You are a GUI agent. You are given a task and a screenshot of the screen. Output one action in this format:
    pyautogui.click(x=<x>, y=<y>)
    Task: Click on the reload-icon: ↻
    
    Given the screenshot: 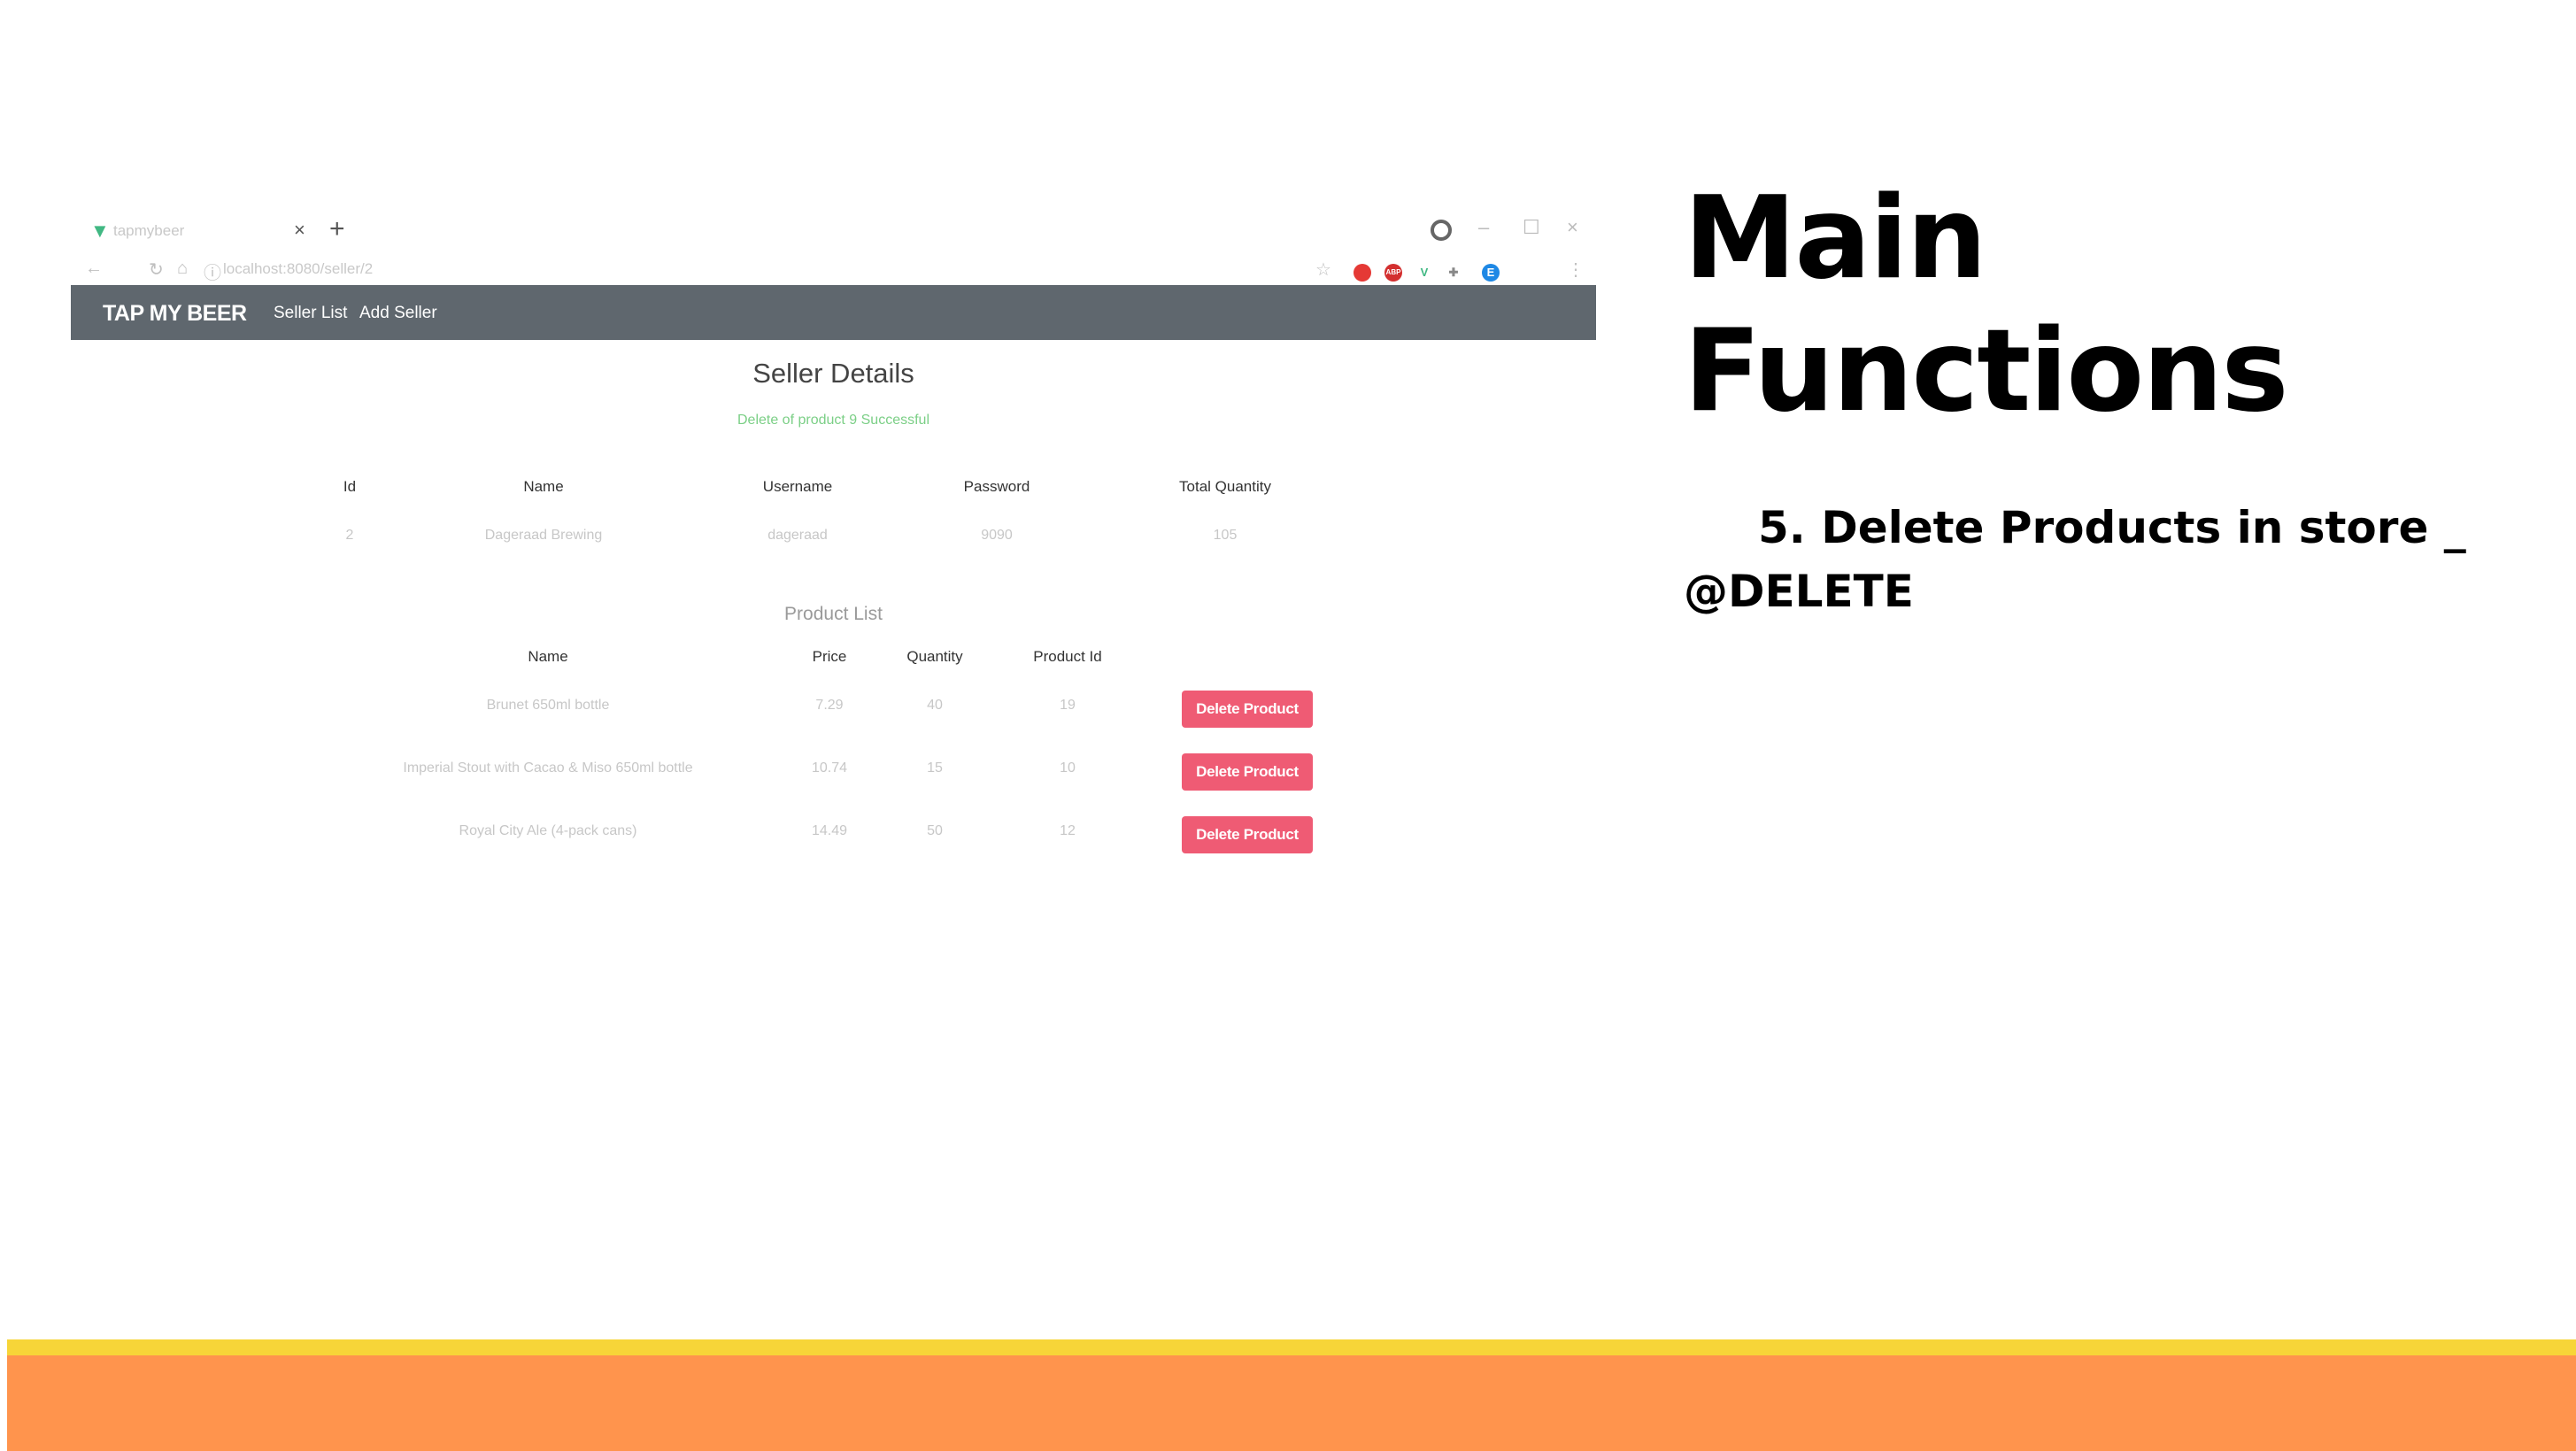 What is the action you would take?
    pyautogui.click(x=156, y=270)
    